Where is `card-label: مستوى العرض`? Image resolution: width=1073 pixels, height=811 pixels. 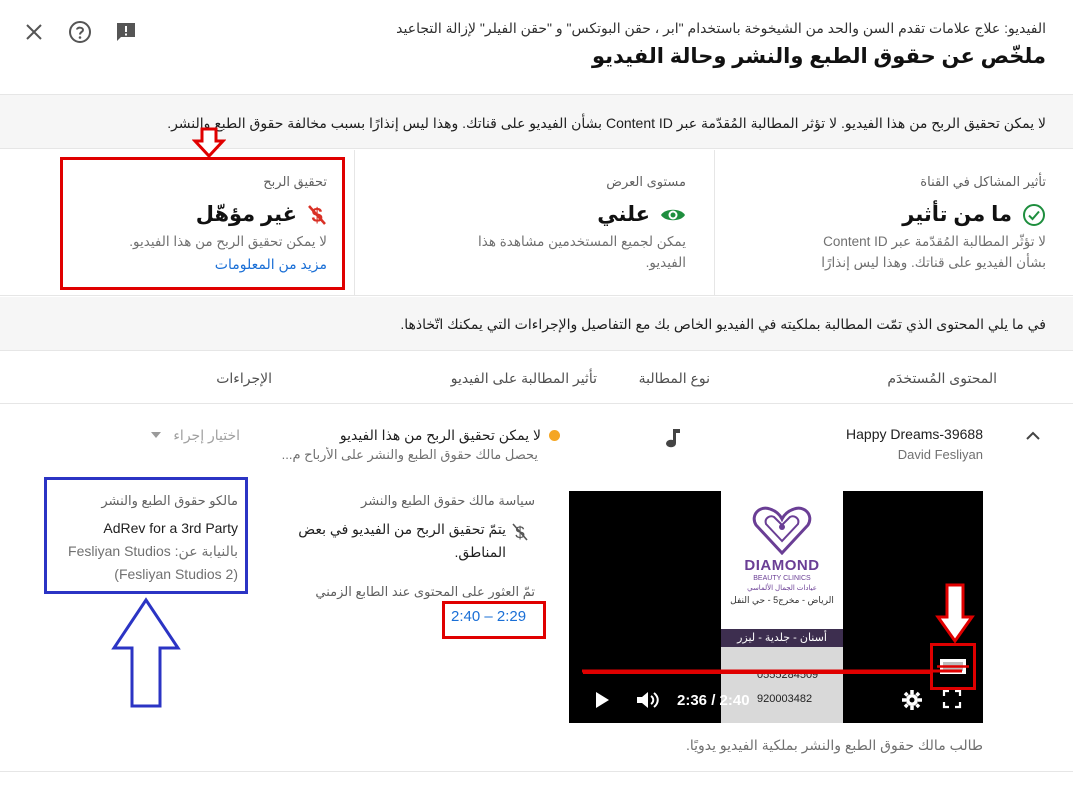
card-label: مستوى العرض is located at coordinates (646, 181).